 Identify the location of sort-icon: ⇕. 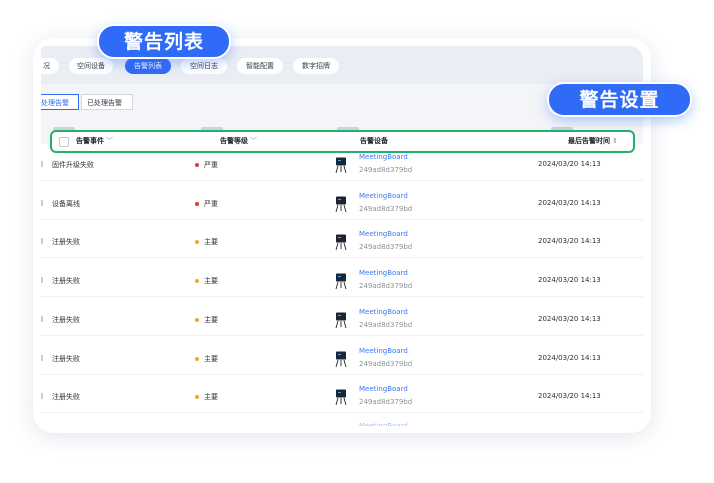
(615, 141).